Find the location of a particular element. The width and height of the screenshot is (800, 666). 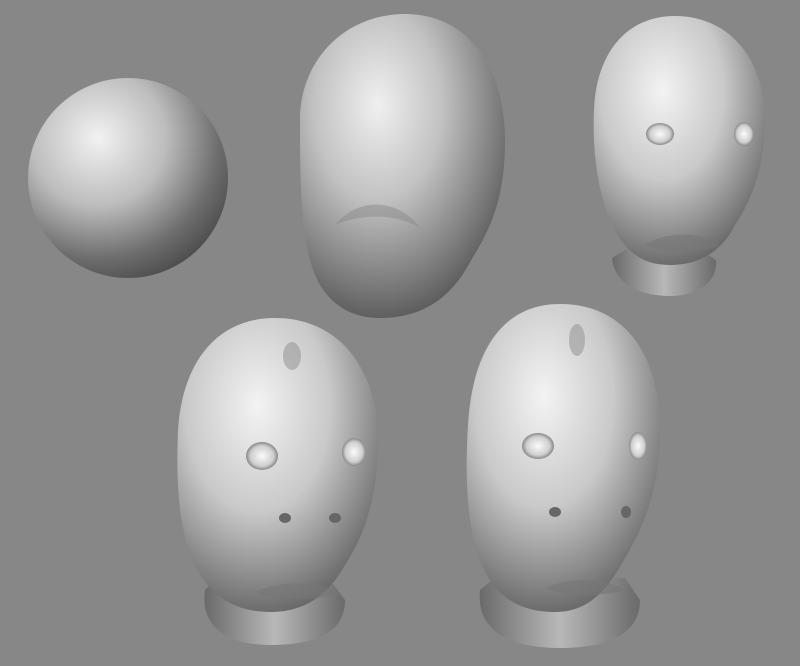

sphere-stage is located at coordinates (128, 178).